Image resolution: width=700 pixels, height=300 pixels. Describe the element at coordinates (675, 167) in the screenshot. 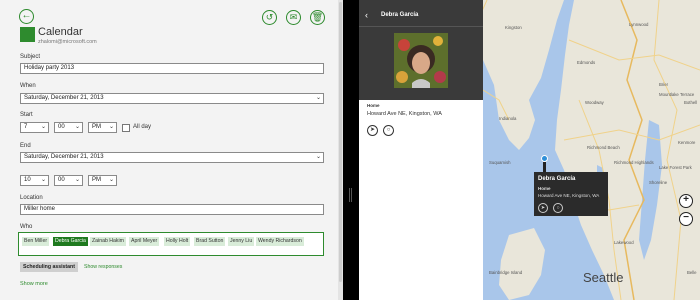

I see `map-label-lake-forest-park: Lake Forest Park` at that location.